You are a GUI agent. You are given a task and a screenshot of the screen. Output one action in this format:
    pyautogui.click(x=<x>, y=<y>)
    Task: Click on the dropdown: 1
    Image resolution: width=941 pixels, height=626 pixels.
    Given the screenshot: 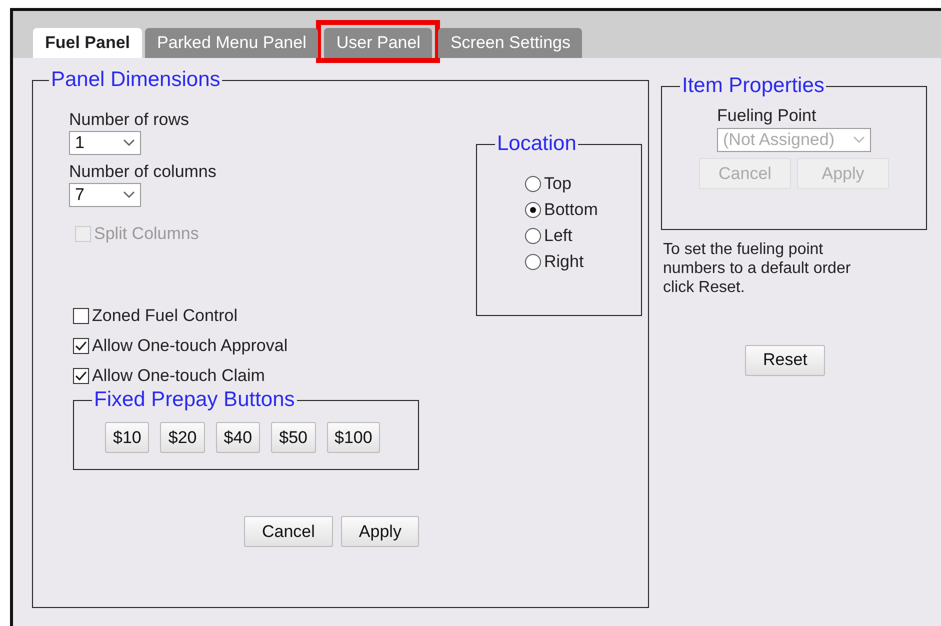 What is the action you would take?
    pyautogui.click(x=105, y=143)
    